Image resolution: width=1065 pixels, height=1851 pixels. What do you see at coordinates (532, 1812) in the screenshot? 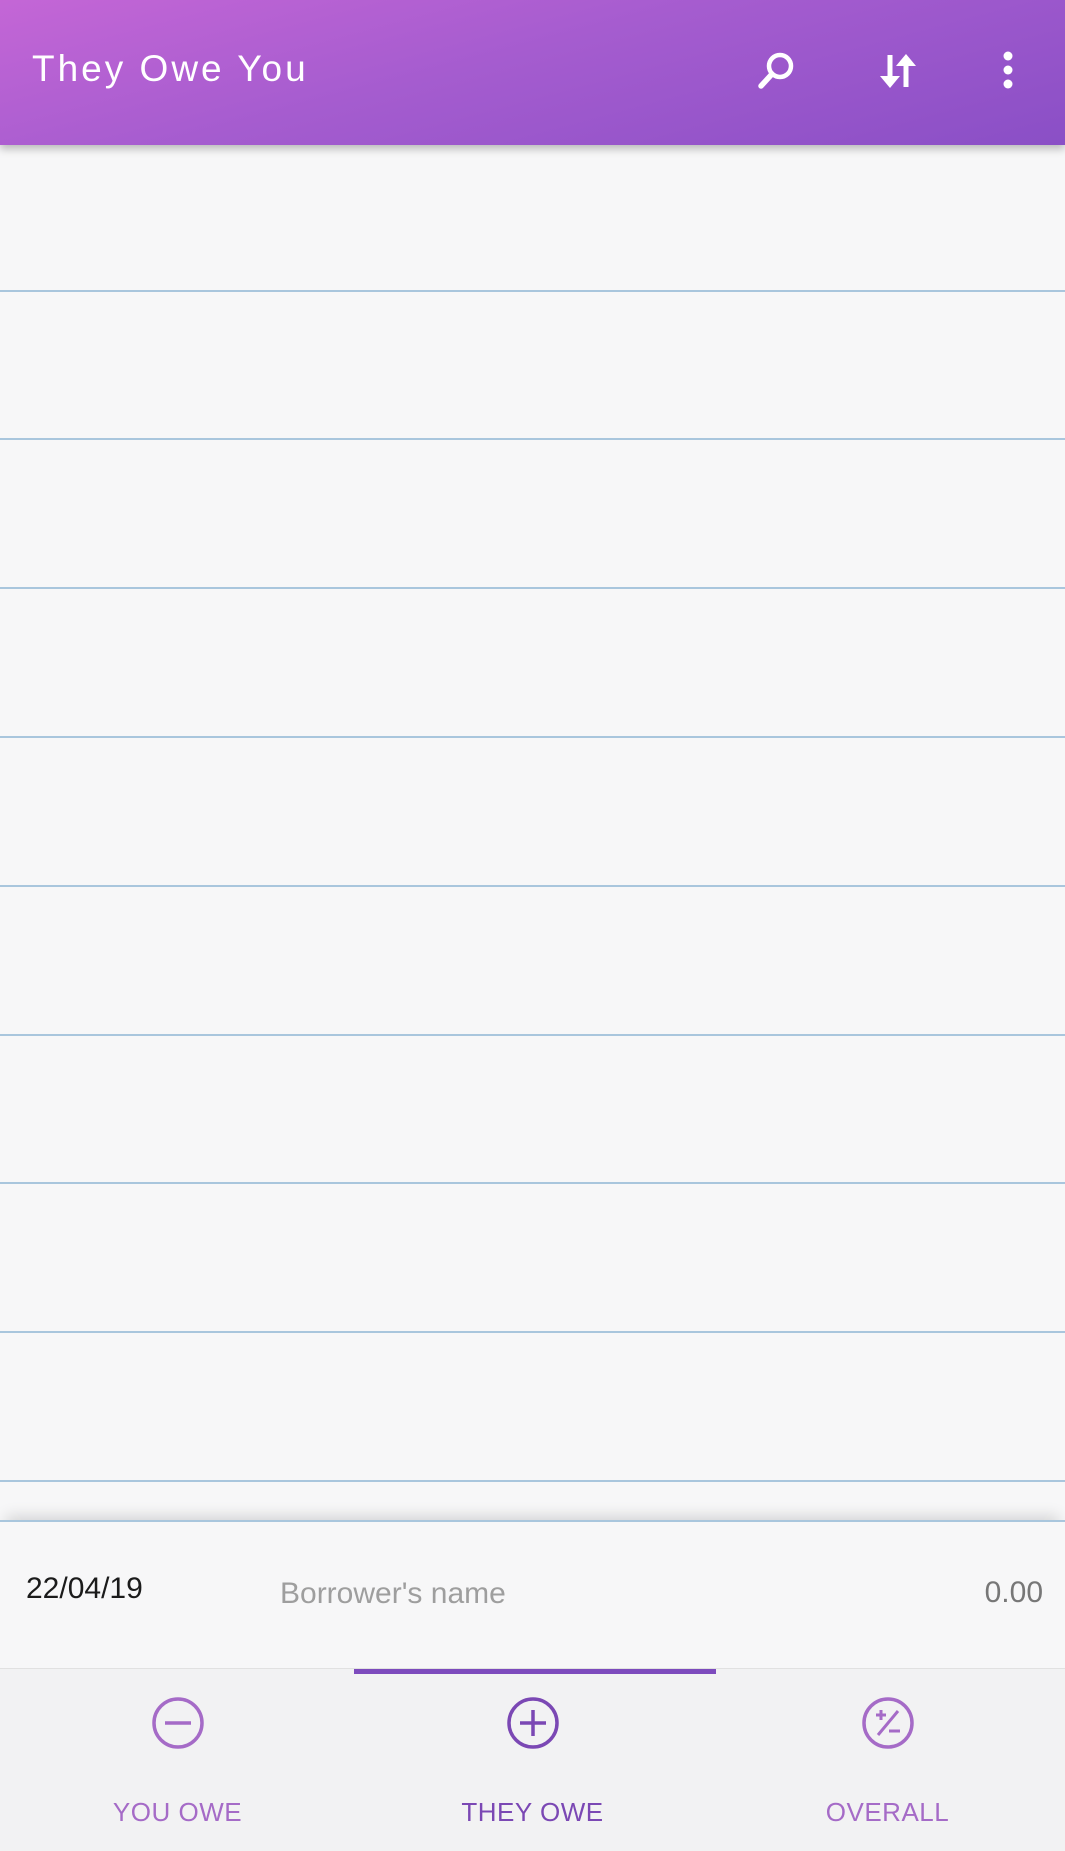
I see `tab-label: THEY OWE` at bounding box center [532, 1812].